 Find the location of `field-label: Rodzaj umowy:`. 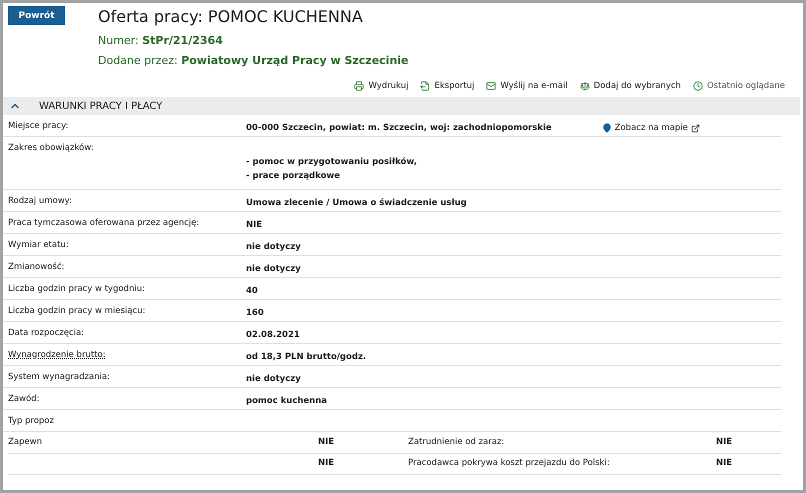

field-label: Rodzaj umowy: is located at coordinates (40, 200).